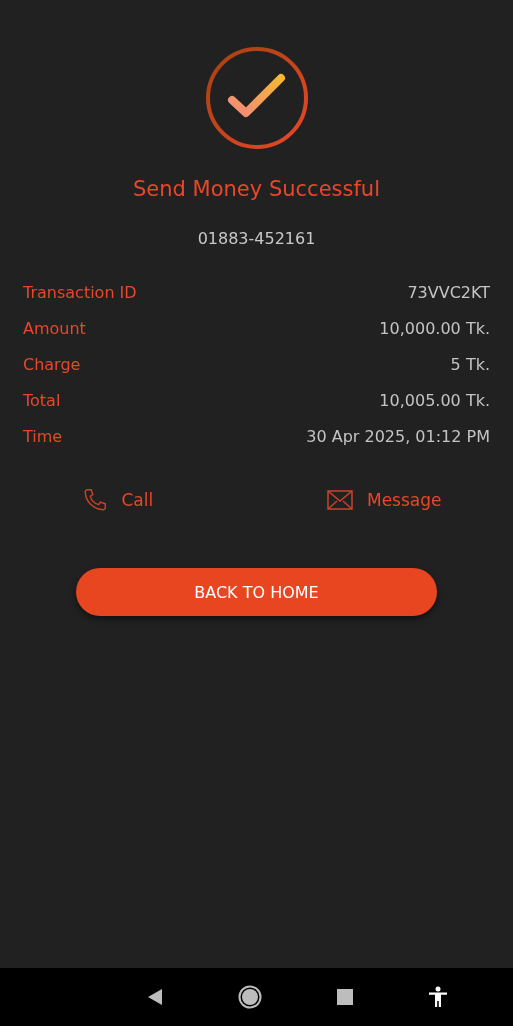 Image resolution: width=513 pixels, height=1026 pixels. What do you see at coordinates (80, 292) in the screenshot?
I see `detail-label: Transaction ID` at bounding box center [80, 292].